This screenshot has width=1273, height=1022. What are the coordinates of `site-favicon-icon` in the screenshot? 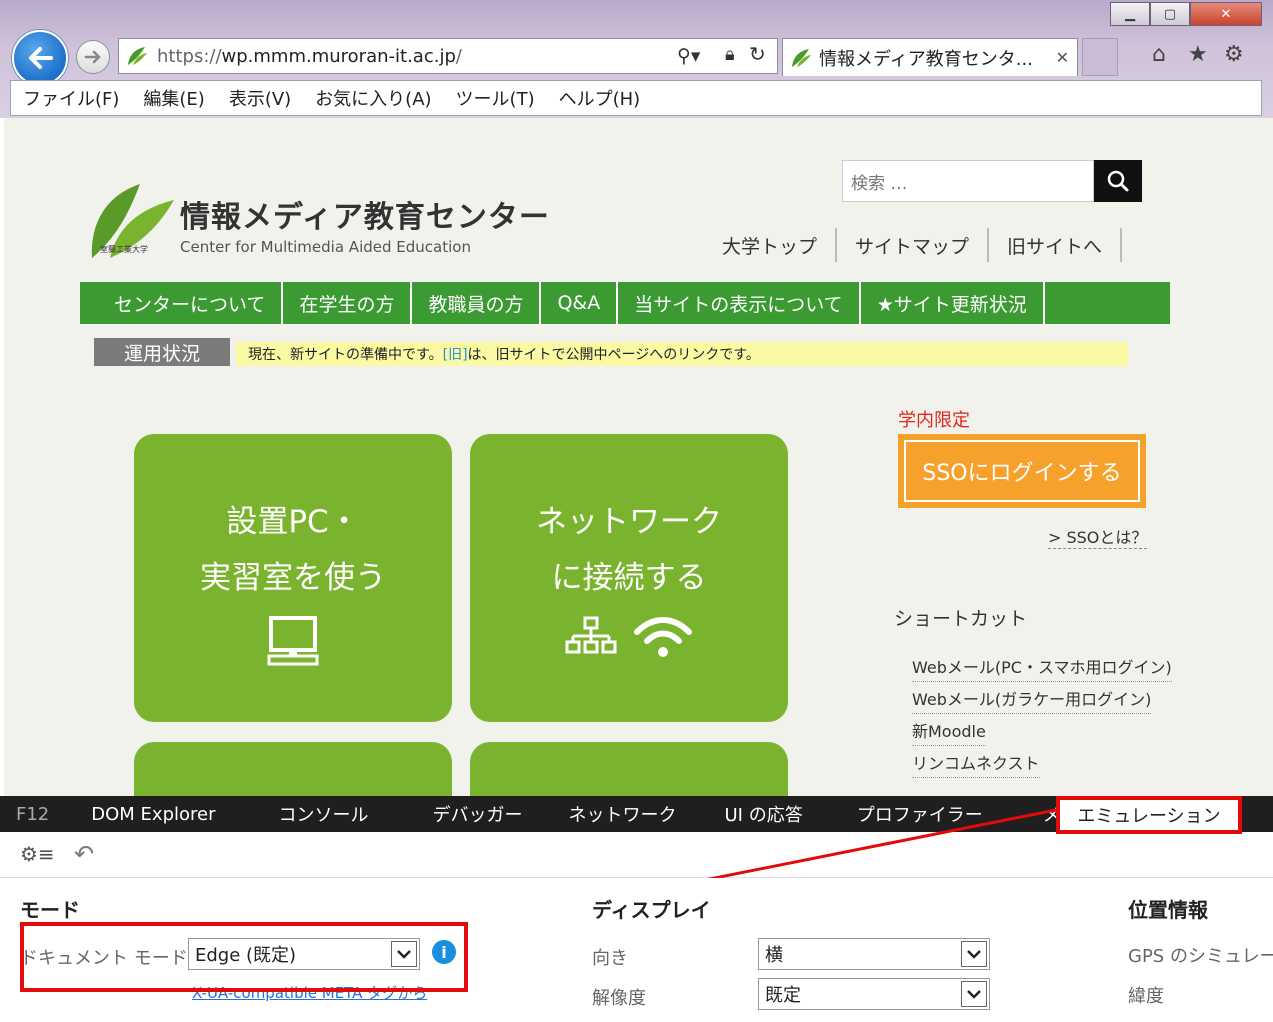 It's located at (137, 56).